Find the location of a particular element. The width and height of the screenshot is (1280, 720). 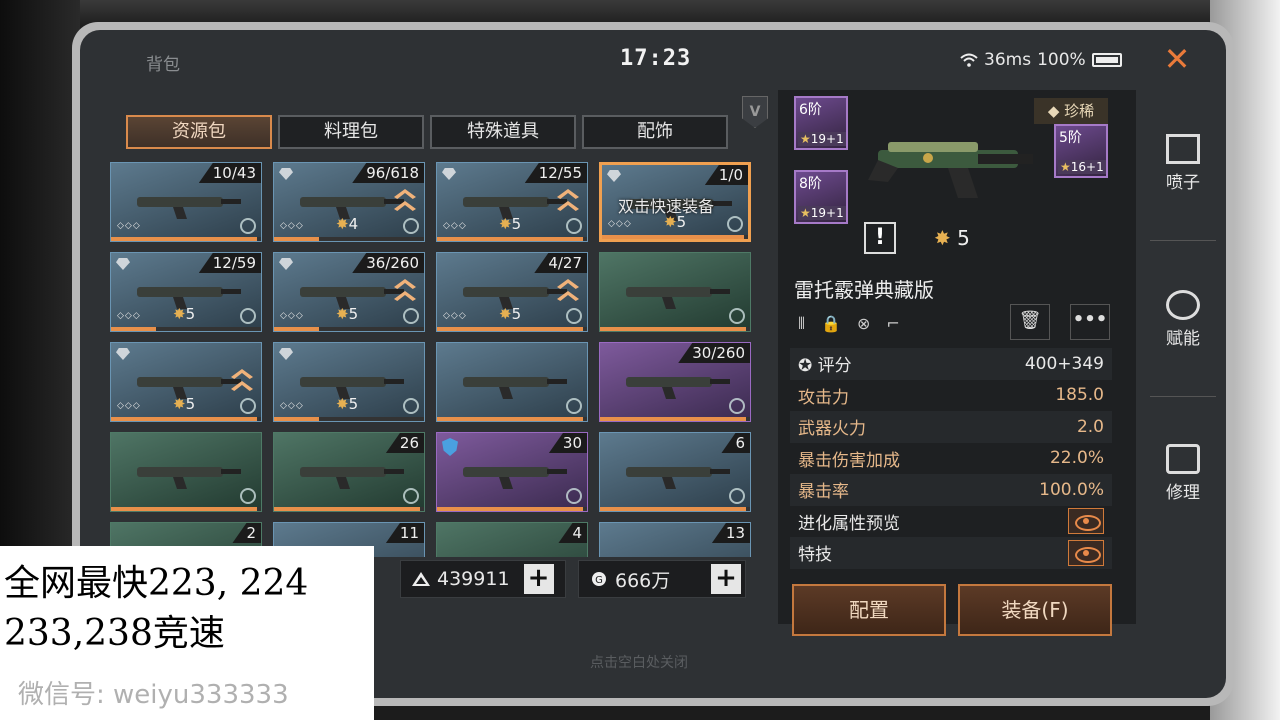

no-sell-icon: ⊗ is located at coordinates (863, 323).